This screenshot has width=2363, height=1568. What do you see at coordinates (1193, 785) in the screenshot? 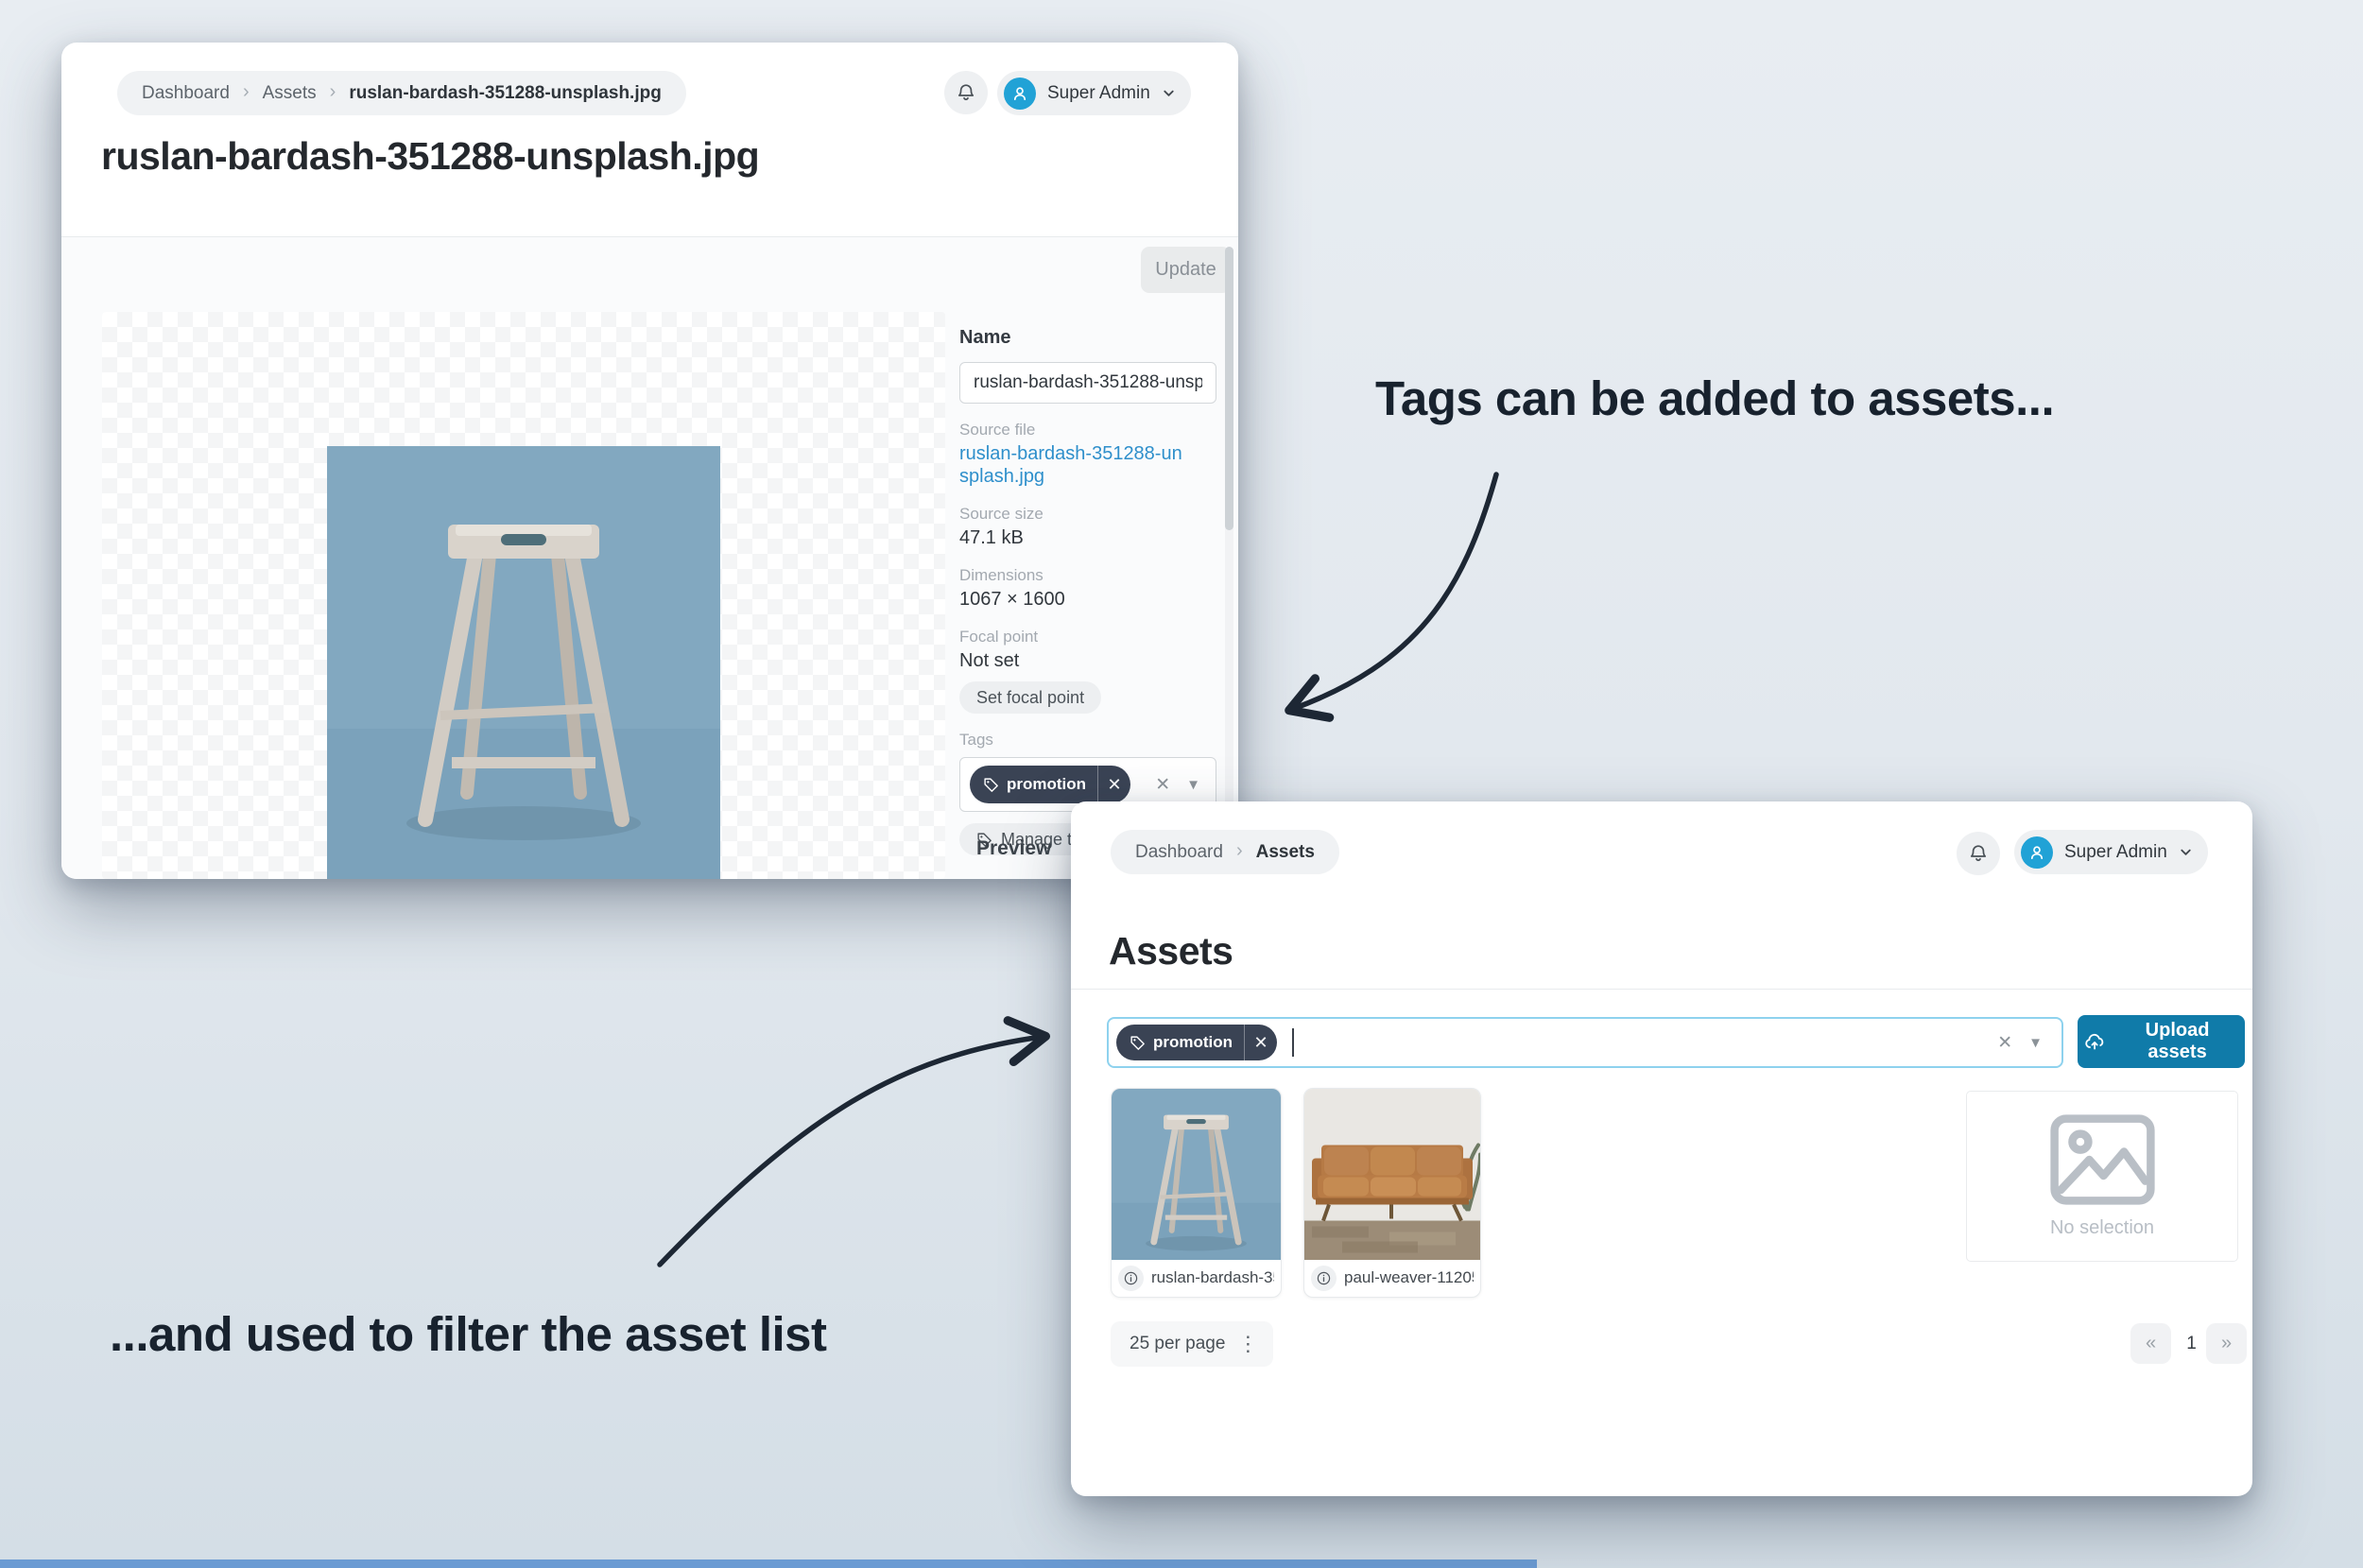
I see `tags-dropdown-caret-icon: ▼` at bounding box center [1193, 785].